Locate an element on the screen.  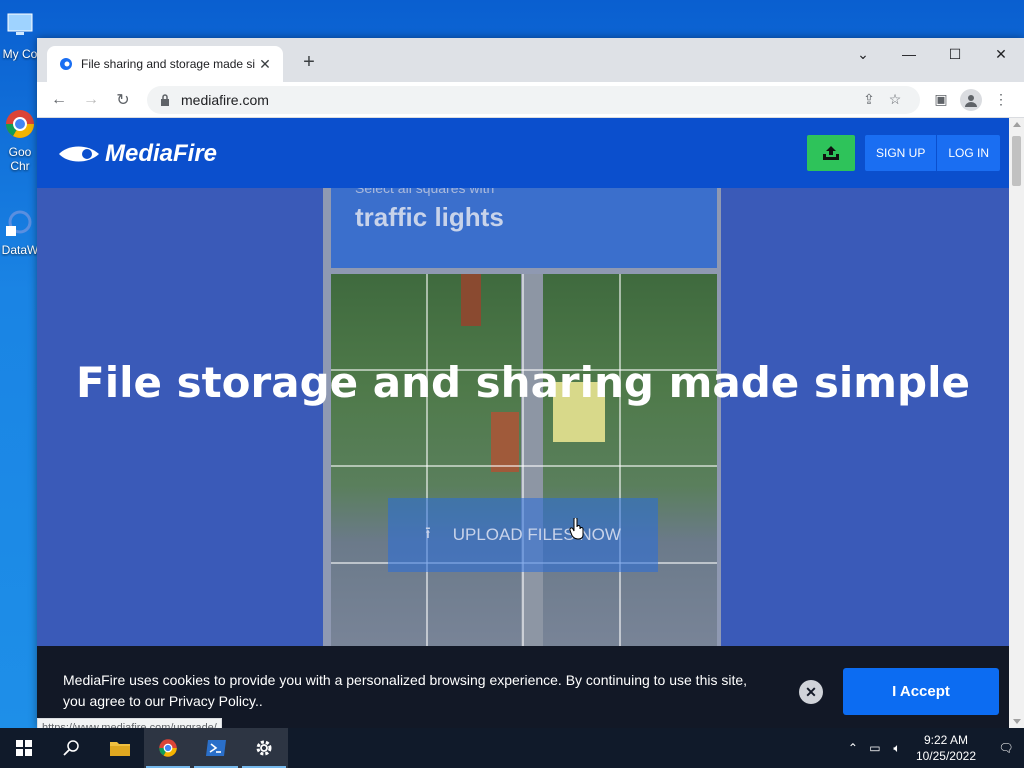
taskbar-file-explorer is located at coordinates (120, 748).